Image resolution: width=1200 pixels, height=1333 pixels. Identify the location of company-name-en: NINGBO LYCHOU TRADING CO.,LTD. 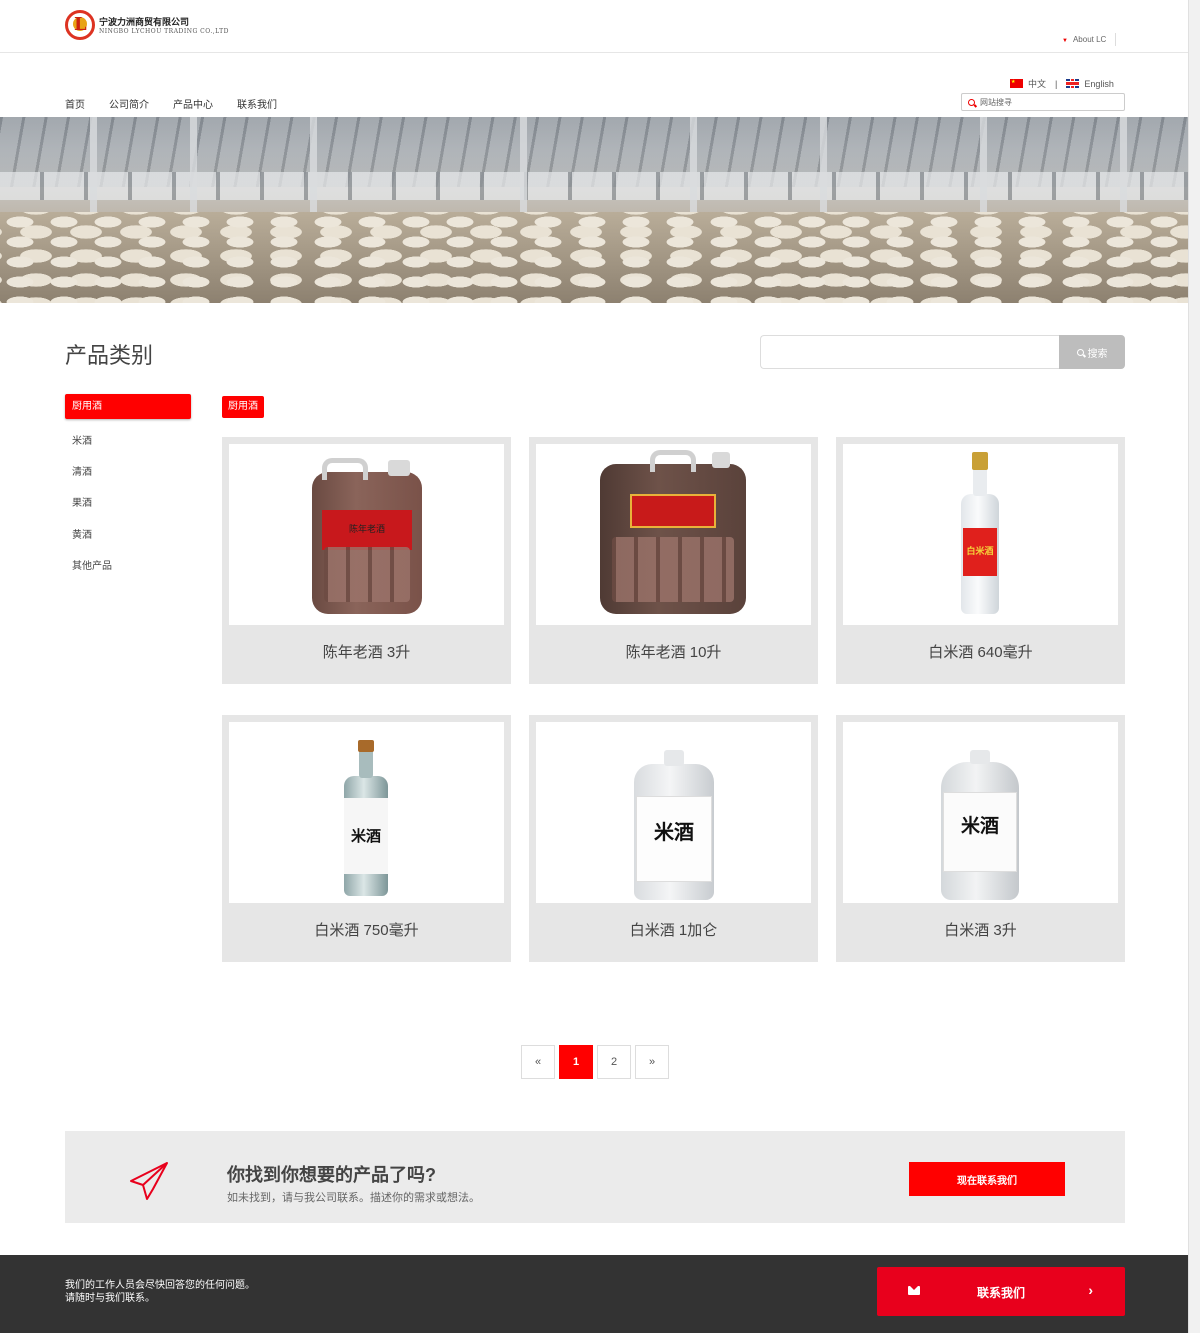
(164, 31).